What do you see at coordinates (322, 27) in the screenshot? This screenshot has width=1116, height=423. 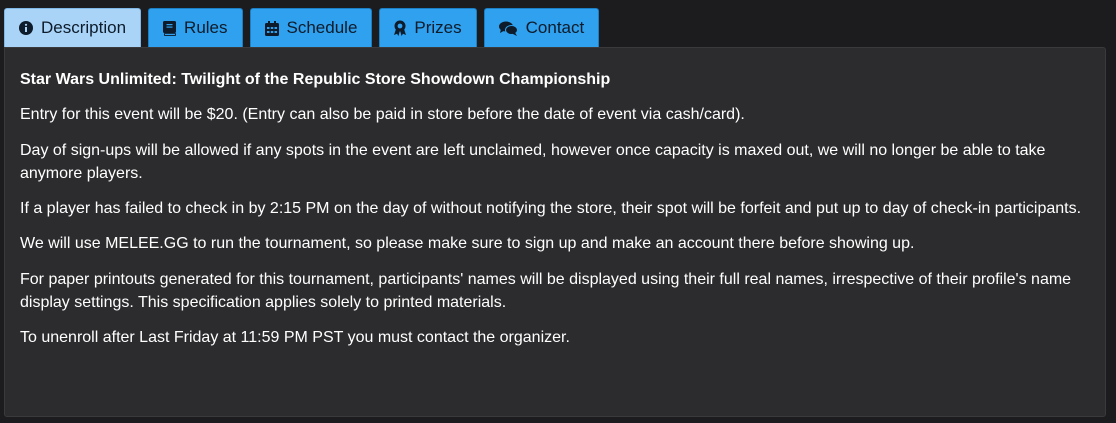 I see `tab-schedule-label: Schedule` at bounding box center [322, 27].